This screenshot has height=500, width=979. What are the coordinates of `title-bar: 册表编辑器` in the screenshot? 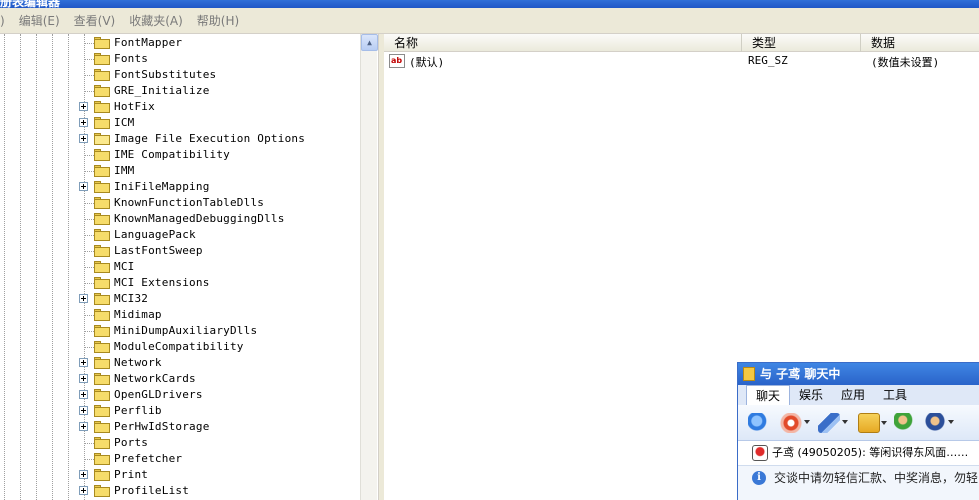 It's located at (489, 4).